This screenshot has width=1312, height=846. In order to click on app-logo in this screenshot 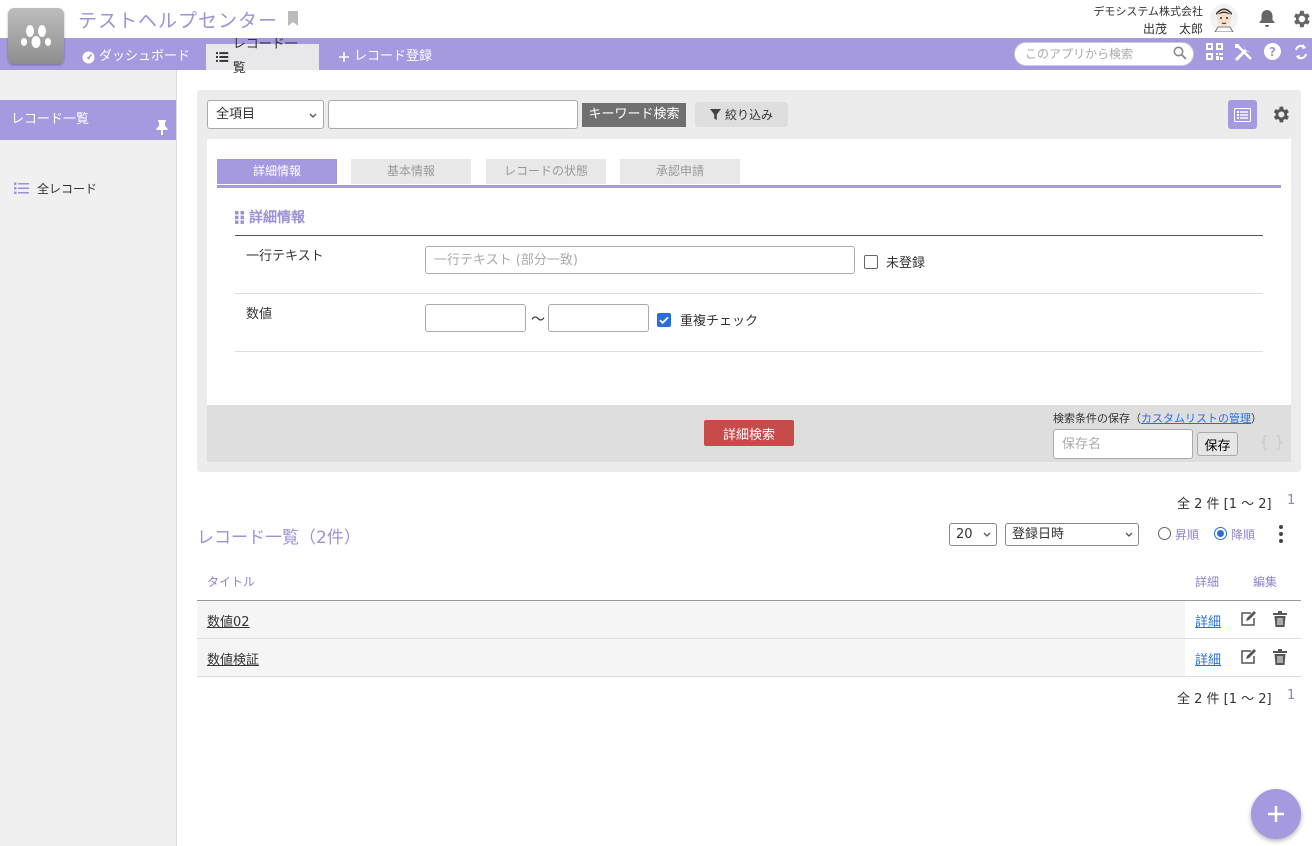, I will do `click(36, 36)`.